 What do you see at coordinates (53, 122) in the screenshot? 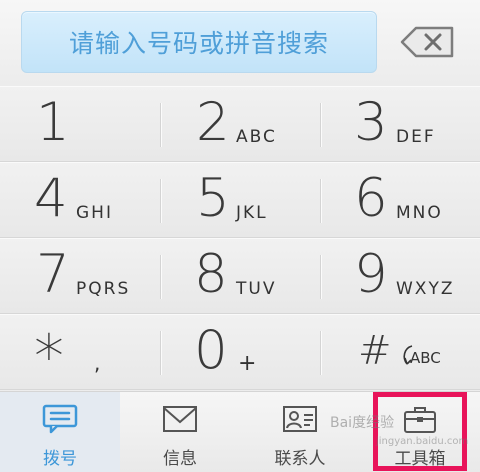
I see `key-digit: 1` at bounding box center [53, 122].